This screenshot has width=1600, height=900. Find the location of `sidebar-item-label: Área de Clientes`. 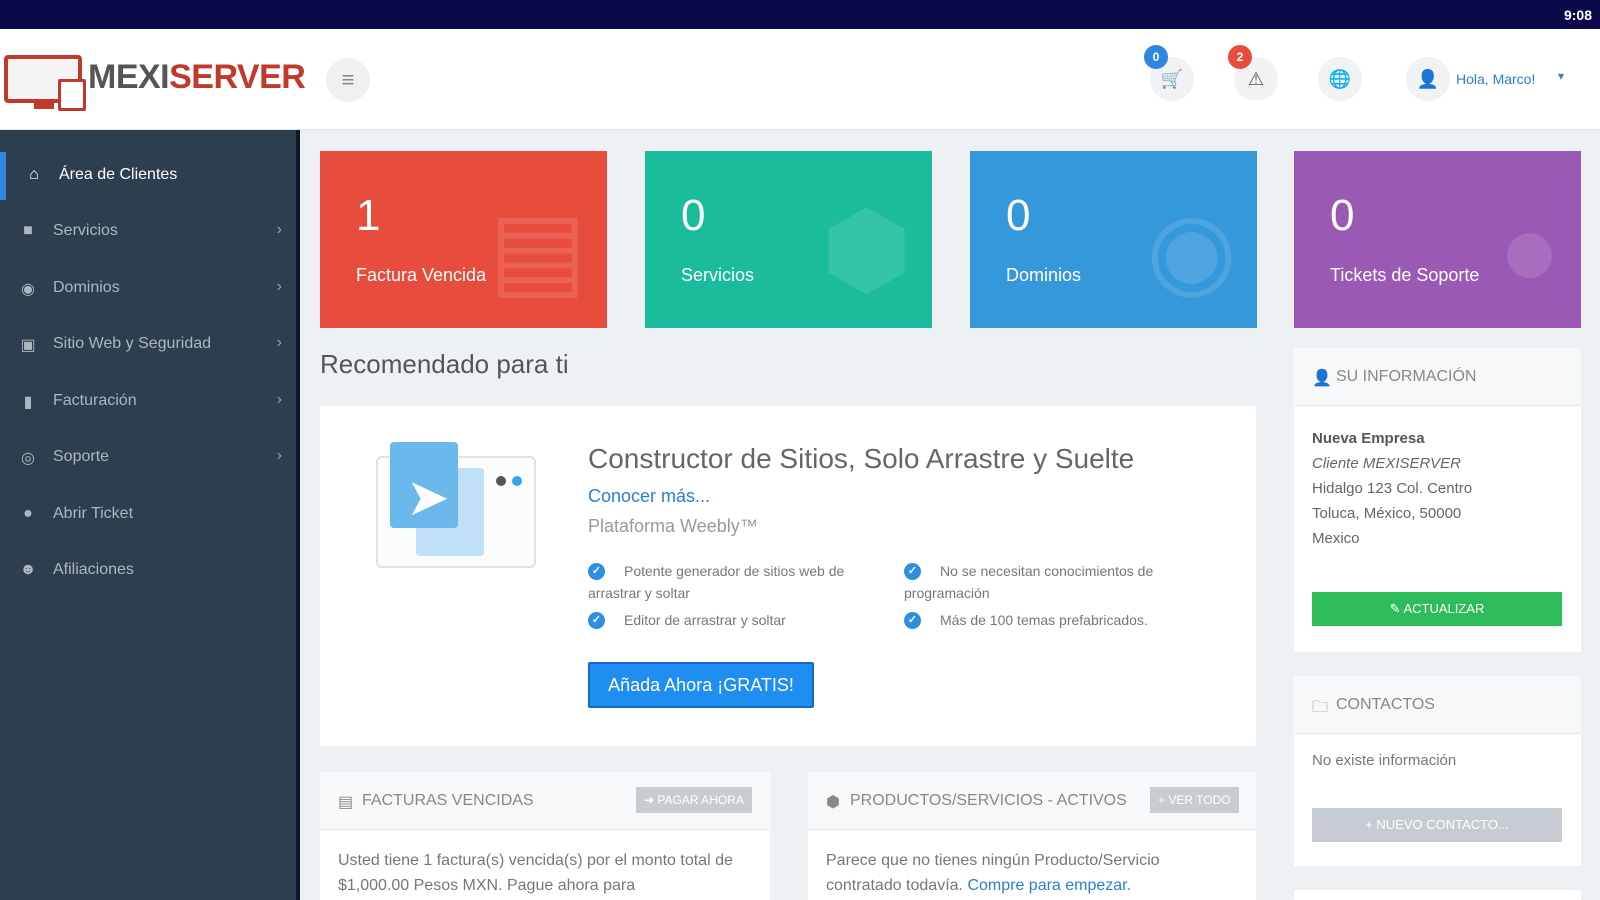

sidebar-item-label: Área de Clientes is located at coordinates (118, 174).